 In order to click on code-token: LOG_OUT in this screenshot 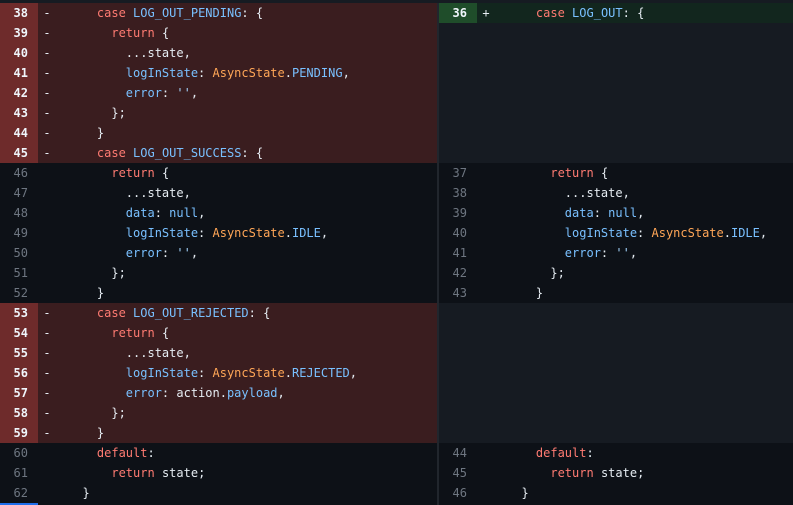, I will do `click(597, 13)`.